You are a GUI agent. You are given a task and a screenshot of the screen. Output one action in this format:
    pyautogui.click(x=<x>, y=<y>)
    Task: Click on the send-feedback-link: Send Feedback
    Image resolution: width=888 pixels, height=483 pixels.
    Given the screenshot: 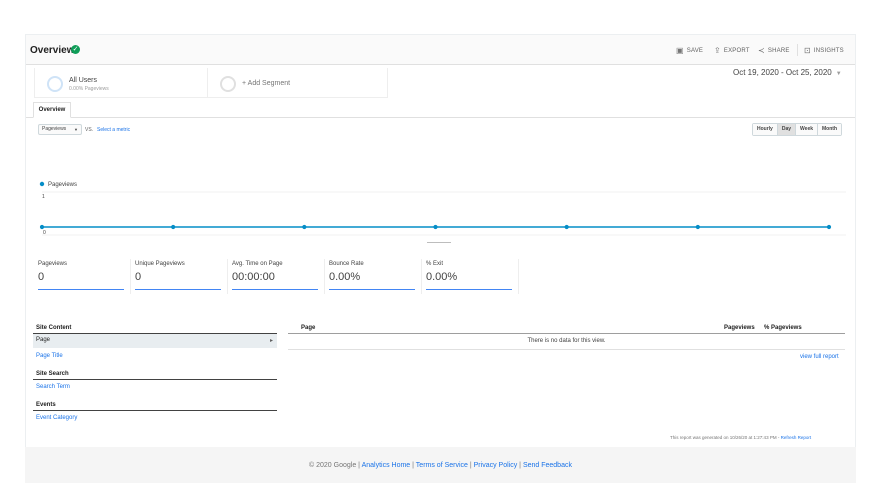 What is the action you would take?
    pyautogui.click(x=547, y=465)
    